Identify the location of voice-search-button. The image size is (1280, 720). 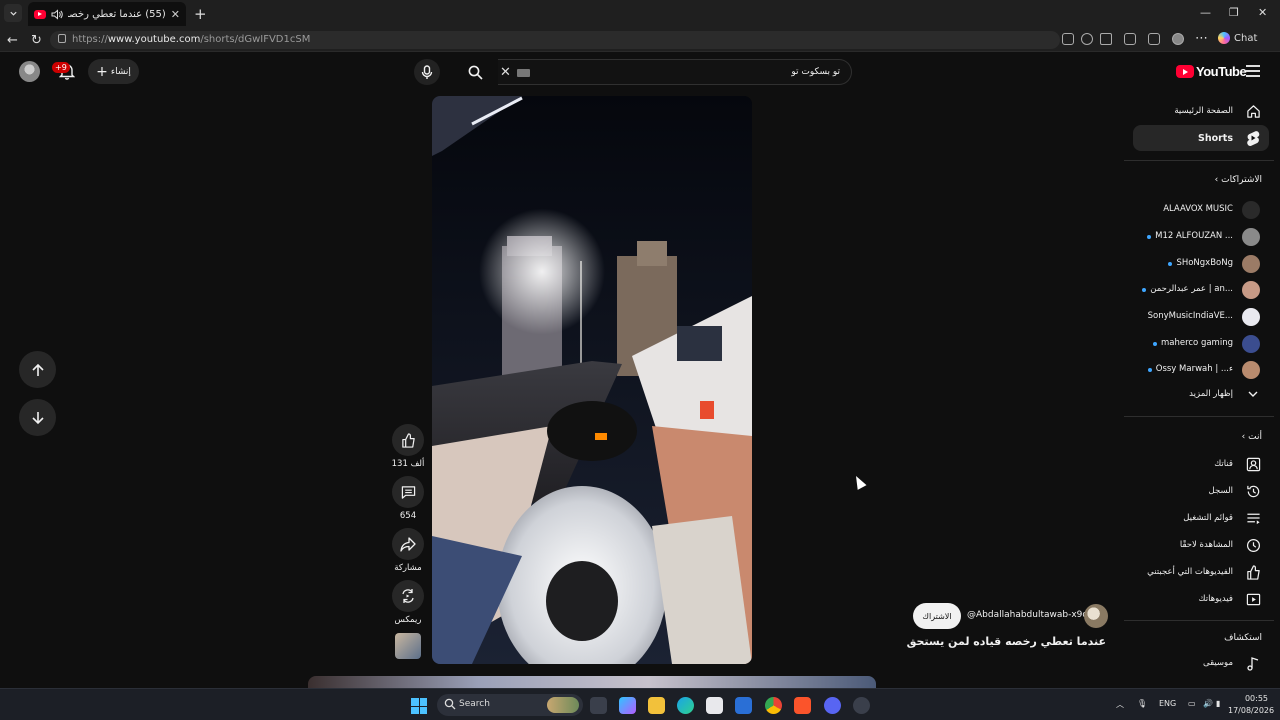
(427, 72).